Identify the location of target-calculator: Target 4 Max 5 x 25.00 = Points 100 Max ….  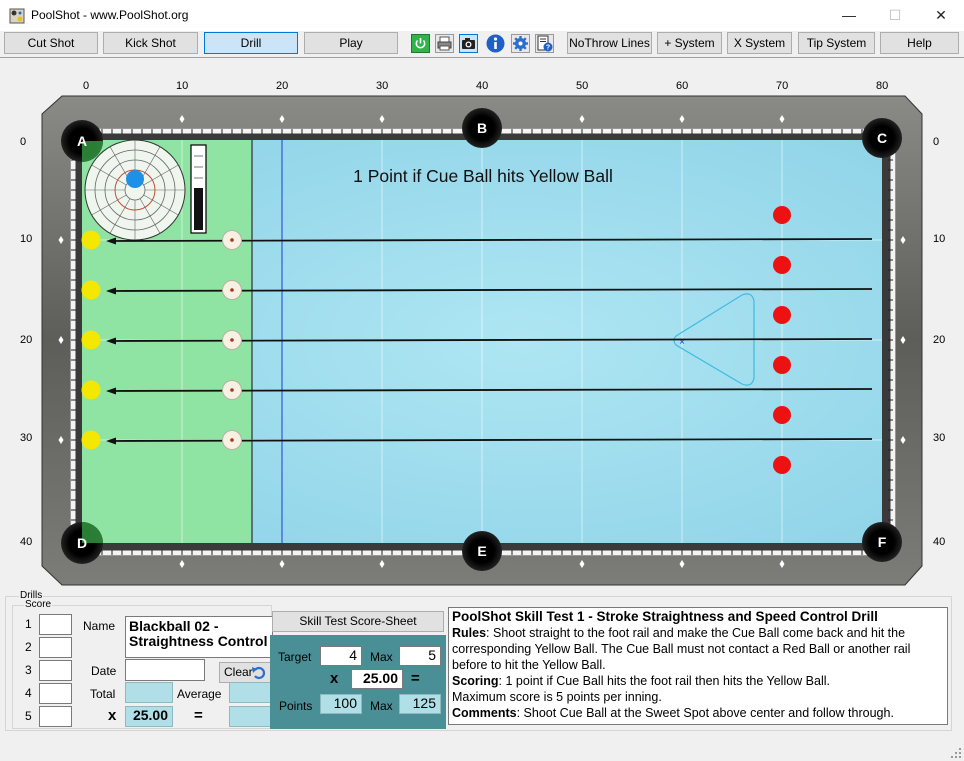
(358, 682).